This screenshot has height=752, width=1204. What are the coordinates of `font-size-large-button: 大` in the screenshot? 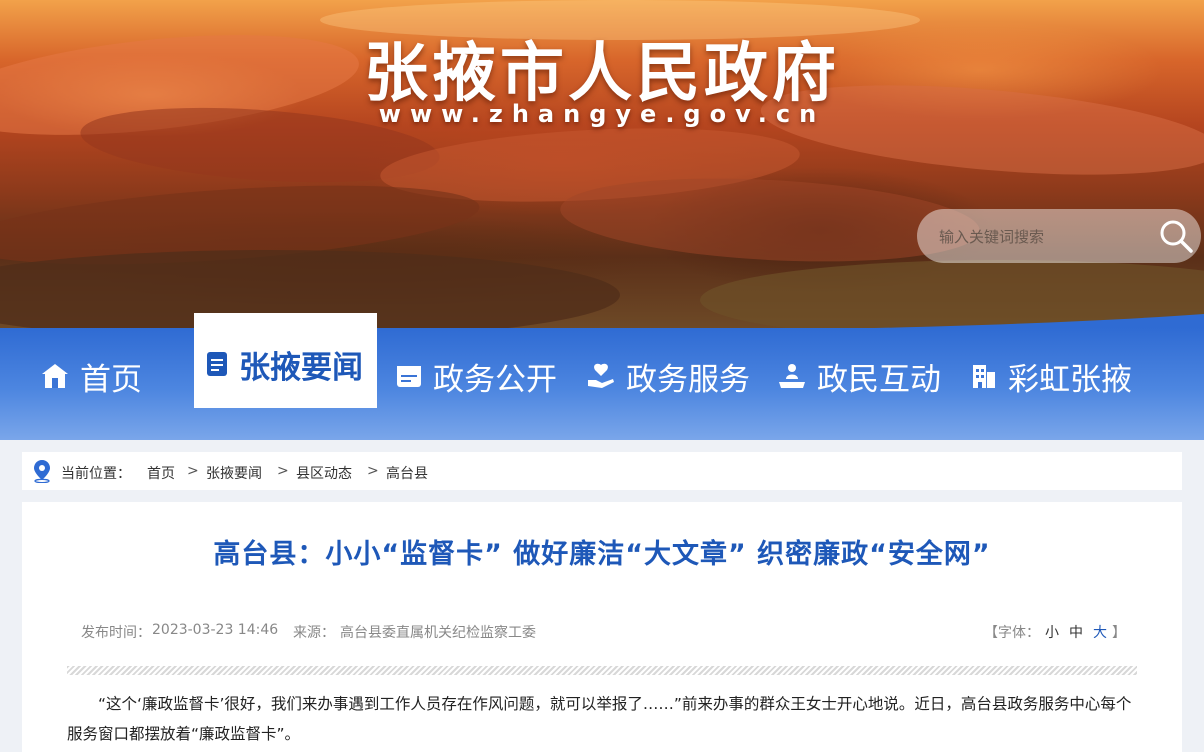 It's located at (1100, 633).